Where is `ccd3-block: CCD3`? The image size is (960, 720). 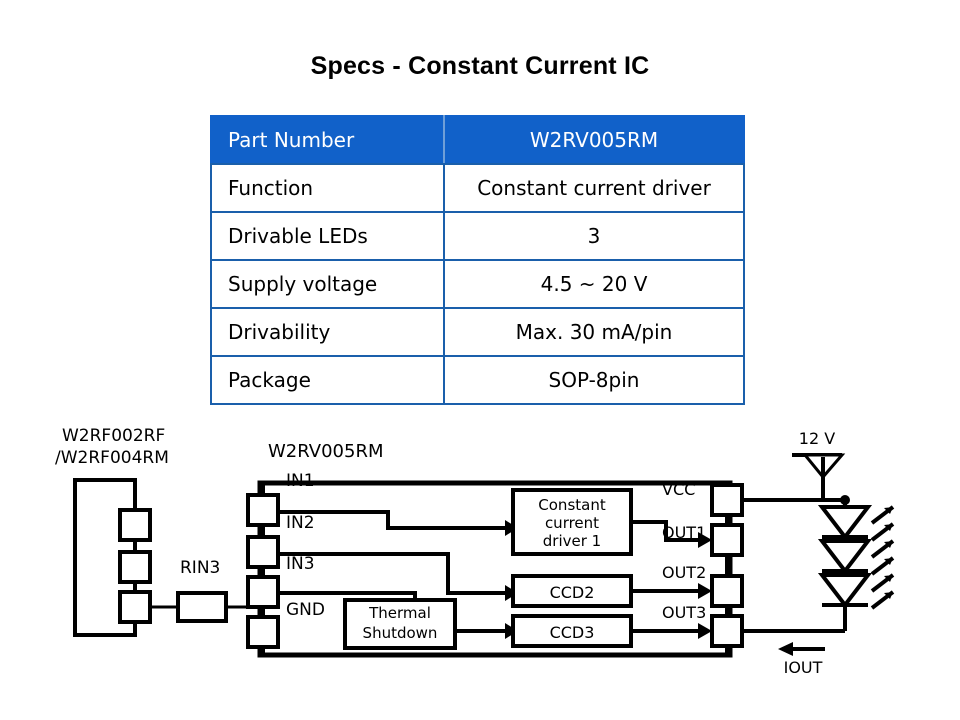
ccd3-block: CCD3 is located at coordinates (572, 631).